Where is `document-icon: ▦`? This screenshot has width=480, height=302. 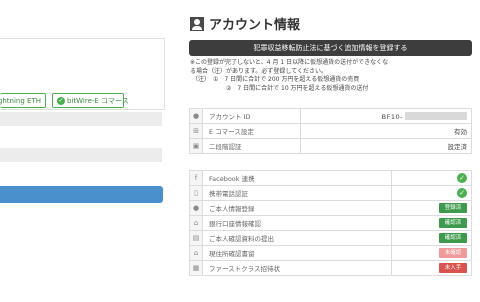 document-icon: ▦ is located at coordinates (196, 268).